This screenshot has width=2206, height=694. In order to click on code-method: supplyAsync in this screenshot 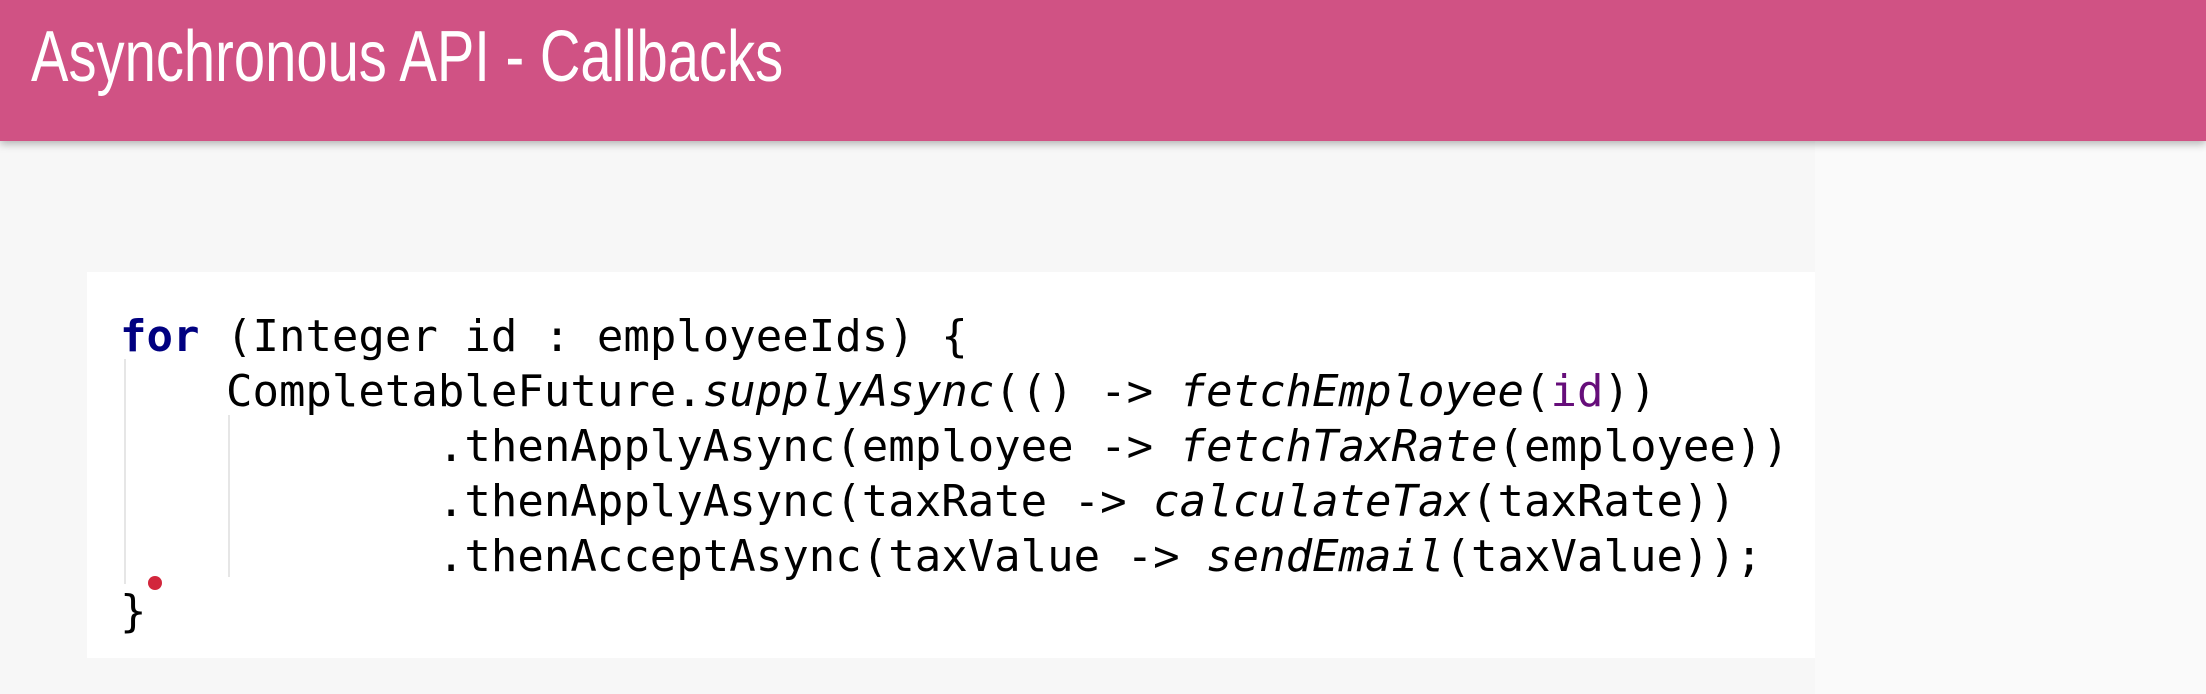, I will do `click(848, 391)`.